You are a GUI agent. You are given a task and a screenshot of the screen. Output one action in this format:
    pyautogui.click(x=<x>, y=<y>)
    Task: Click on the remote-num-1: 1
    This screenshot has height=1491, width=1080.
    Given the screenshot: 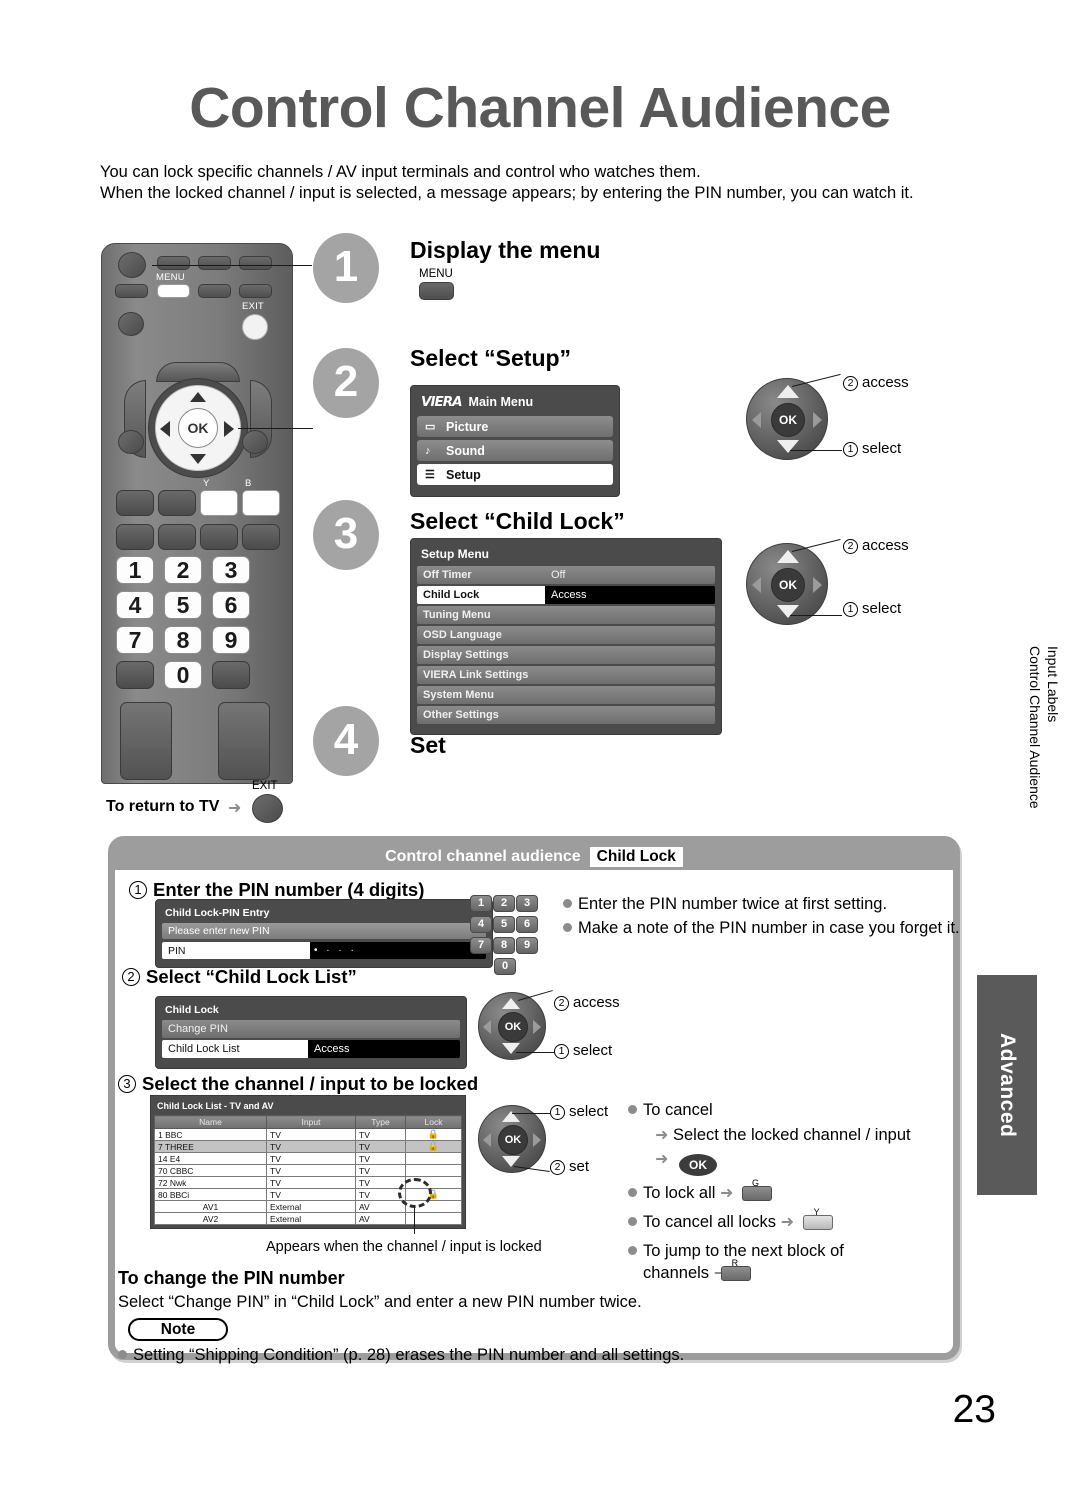 What is the action you would take?
    pyautogui.click(x=135, y=570)
    